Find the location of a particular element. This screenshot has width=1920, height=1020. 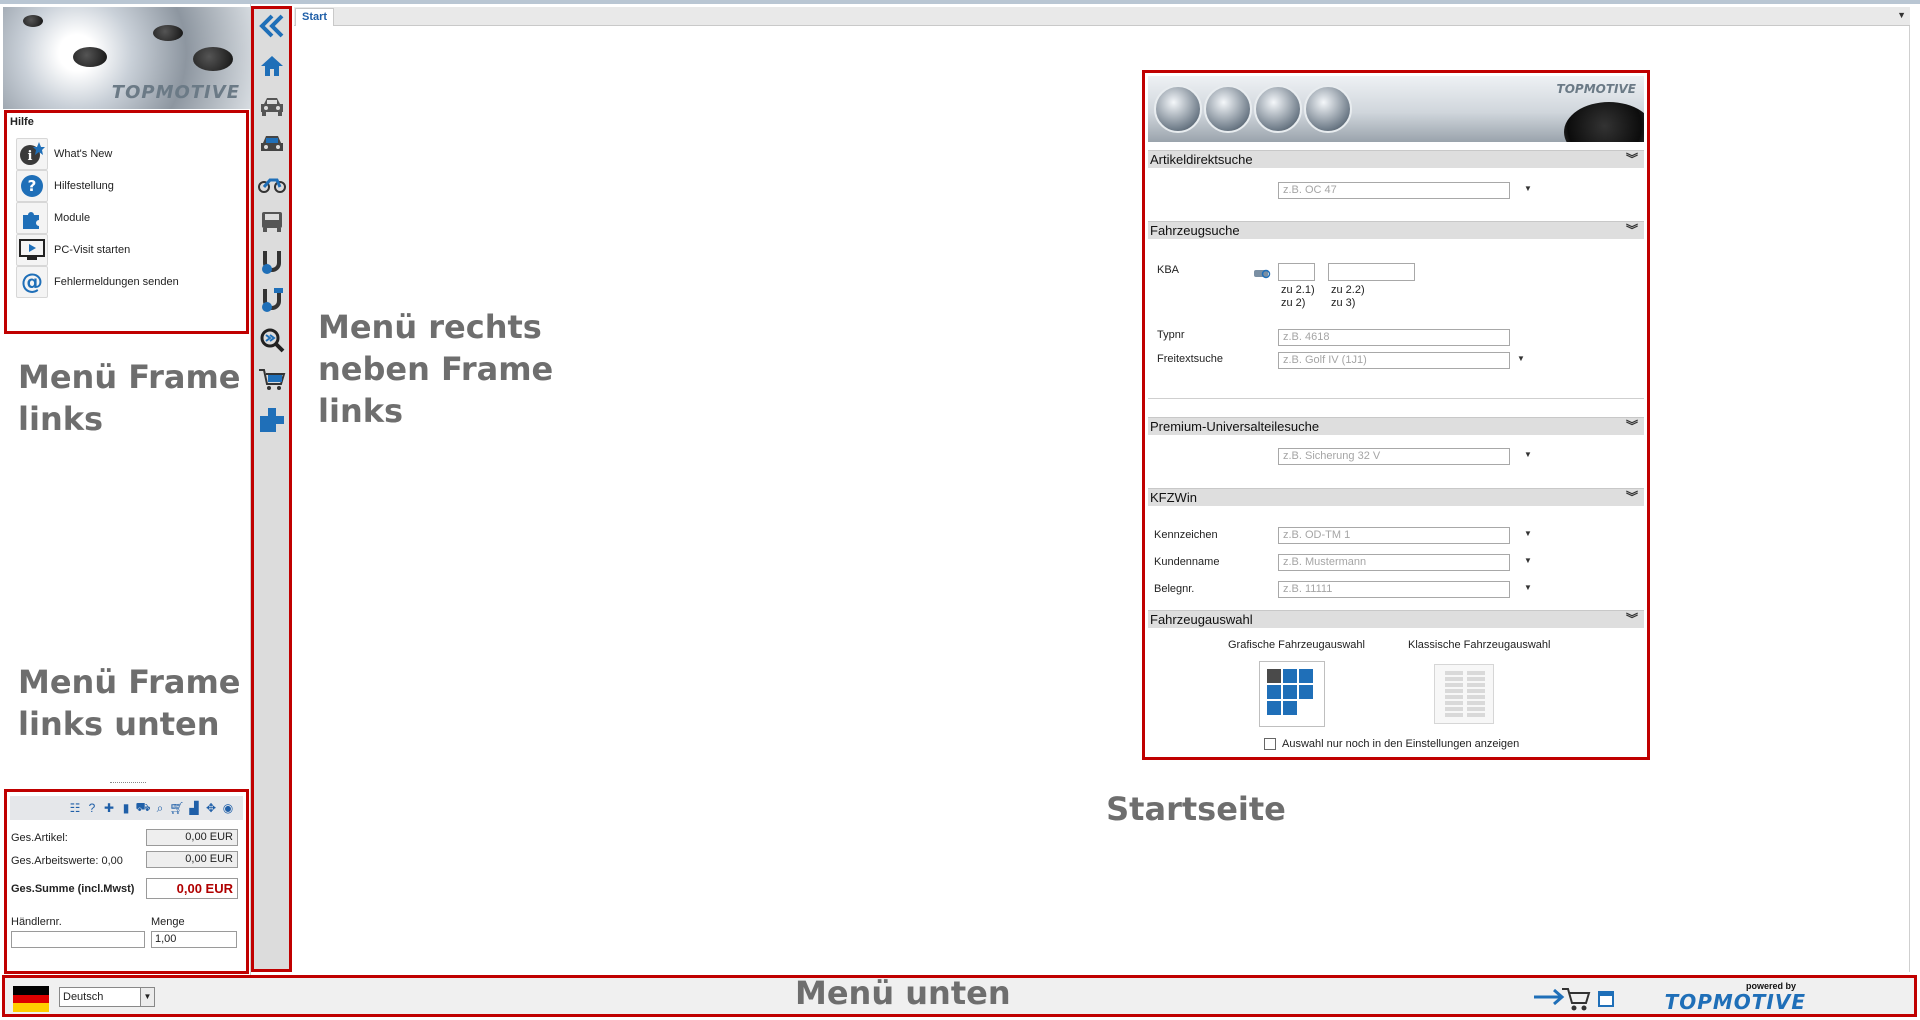

car-icon is located at coordinates (272, 144).